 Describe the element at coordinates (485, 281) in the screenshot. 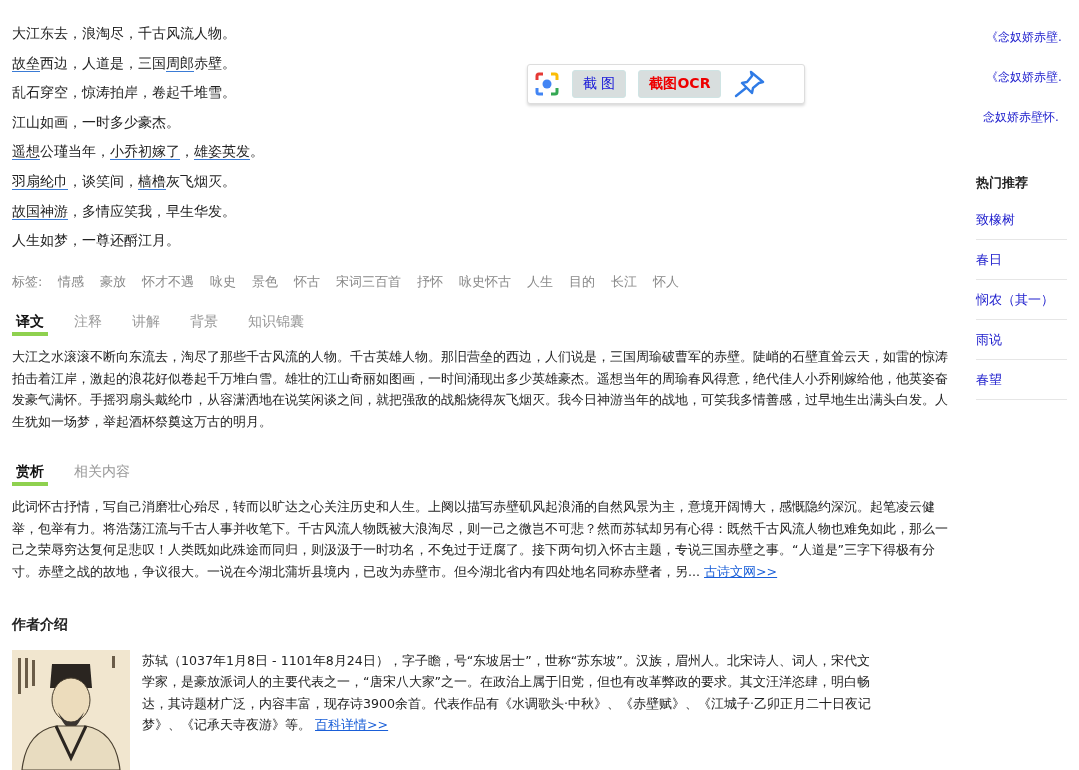

I see `tag-link: 咏史怀古` at that location.